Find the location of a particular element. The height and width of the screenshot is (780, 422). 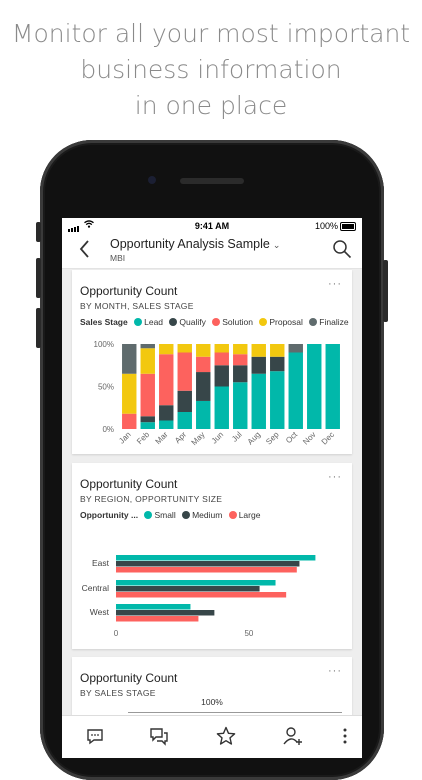

y-tick-label: 50% is located at coordinates (106, 387).